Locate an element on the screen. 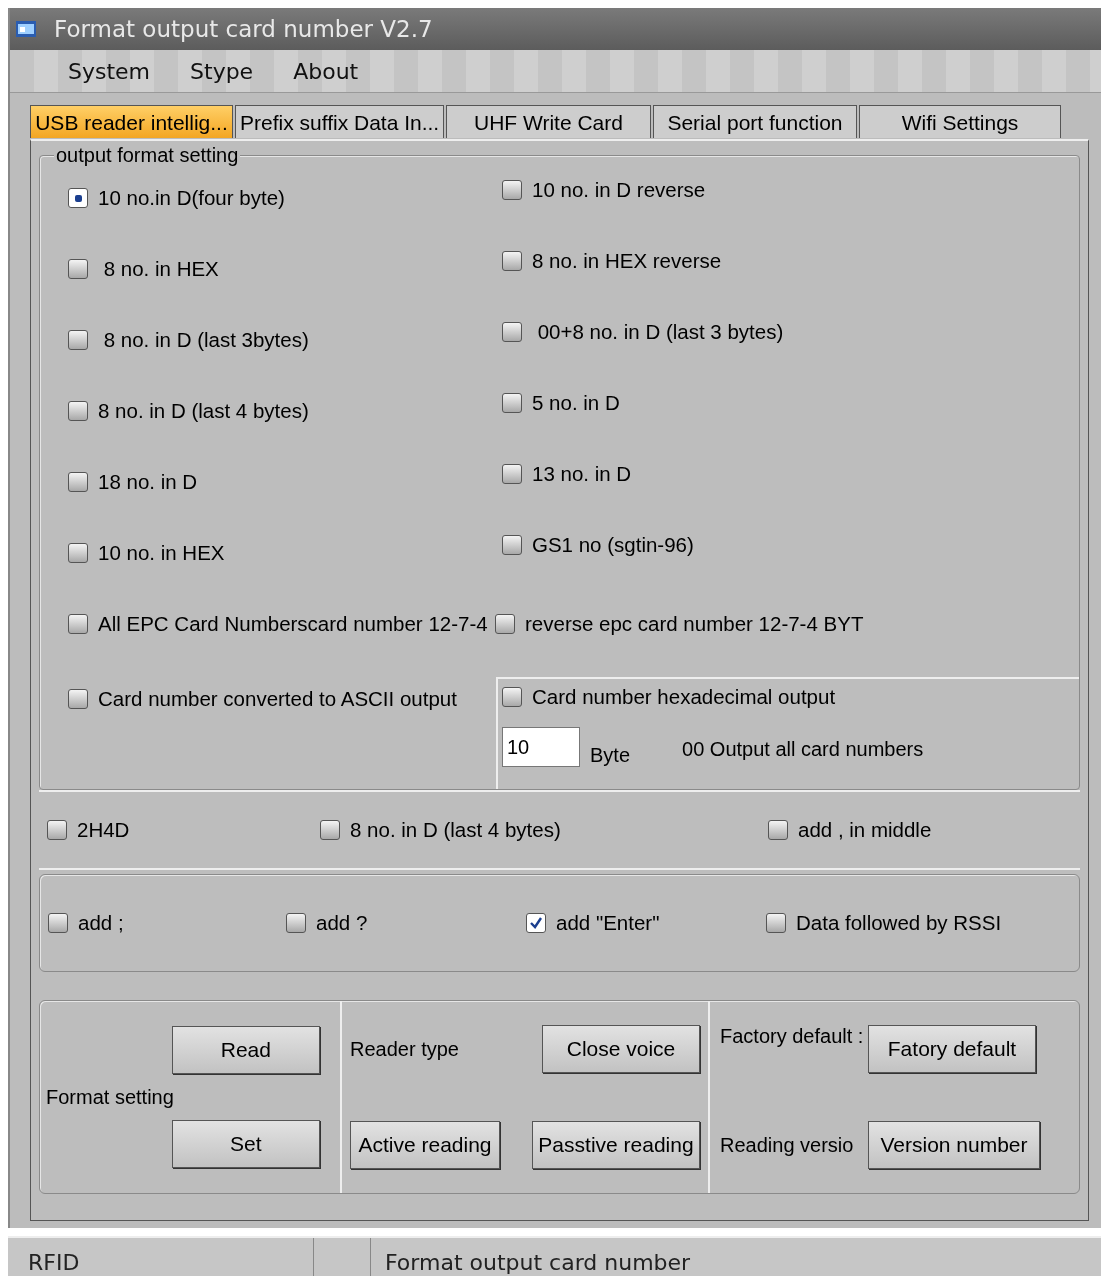  checkbox-label: add ? is located at coordinates (342, 923).